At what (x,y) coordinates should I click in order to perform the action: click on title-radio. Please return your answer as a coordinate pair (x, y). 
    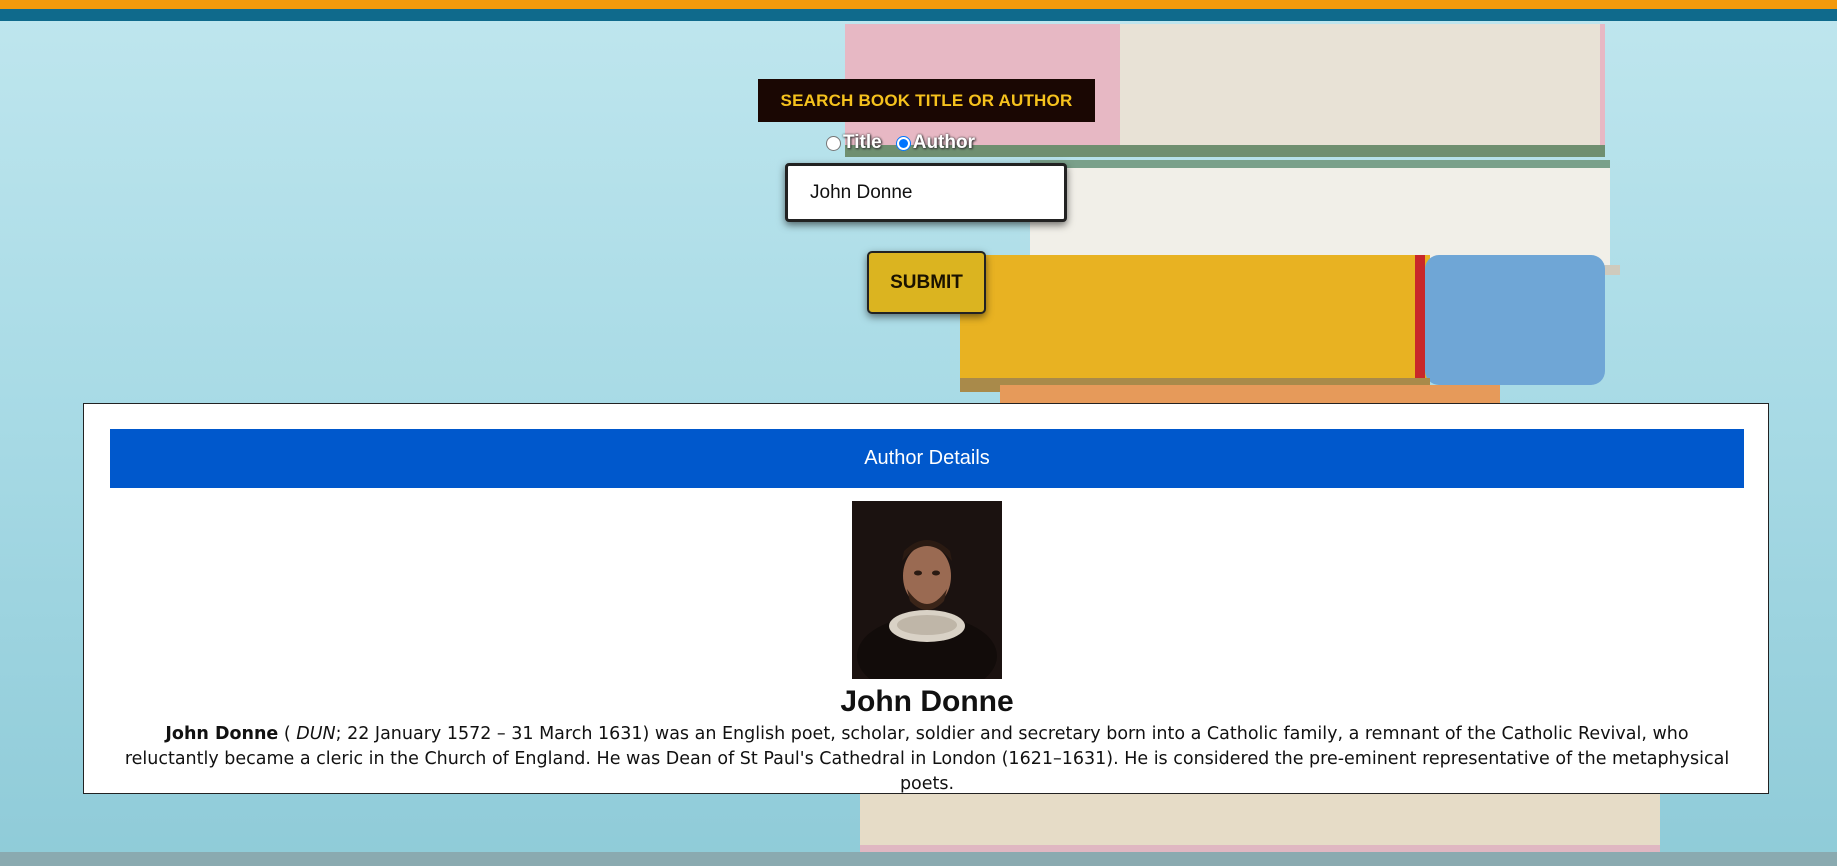
    Looking at the image, I should click on (833, 143).